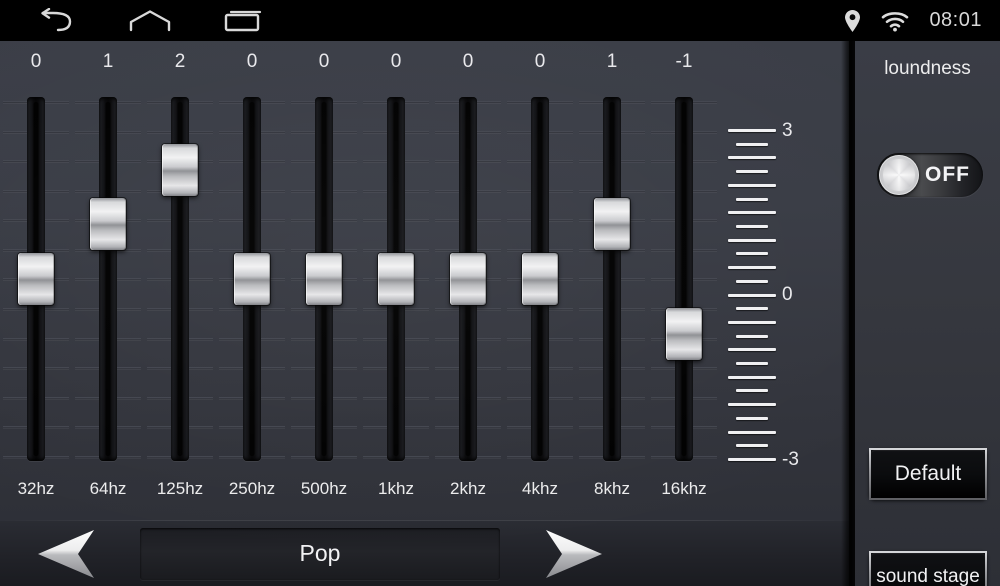 This screenshot has width=1000, height=586. I want to click on ruler-label: -3, so click(790, 459).